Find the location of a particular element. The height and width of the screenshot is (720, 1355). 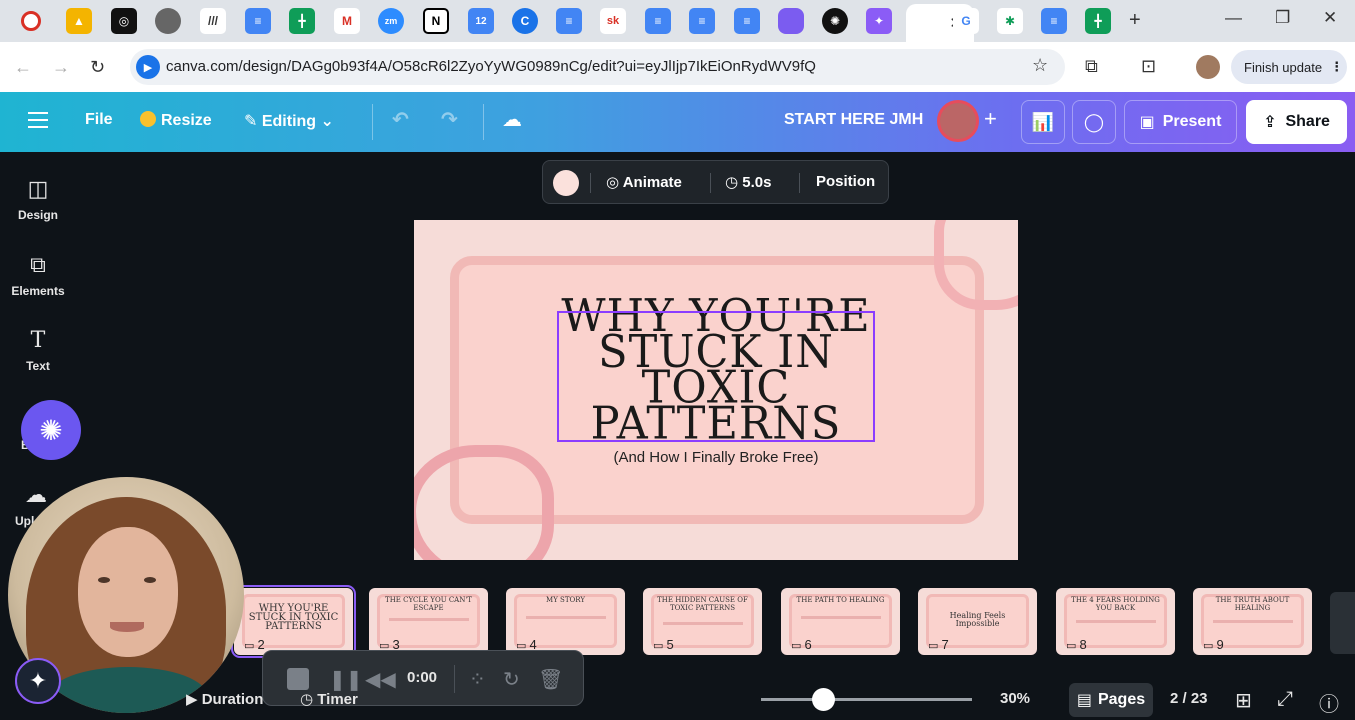

finish-update-button: Finish update ⋮ is located at coordinates (1289, 67).